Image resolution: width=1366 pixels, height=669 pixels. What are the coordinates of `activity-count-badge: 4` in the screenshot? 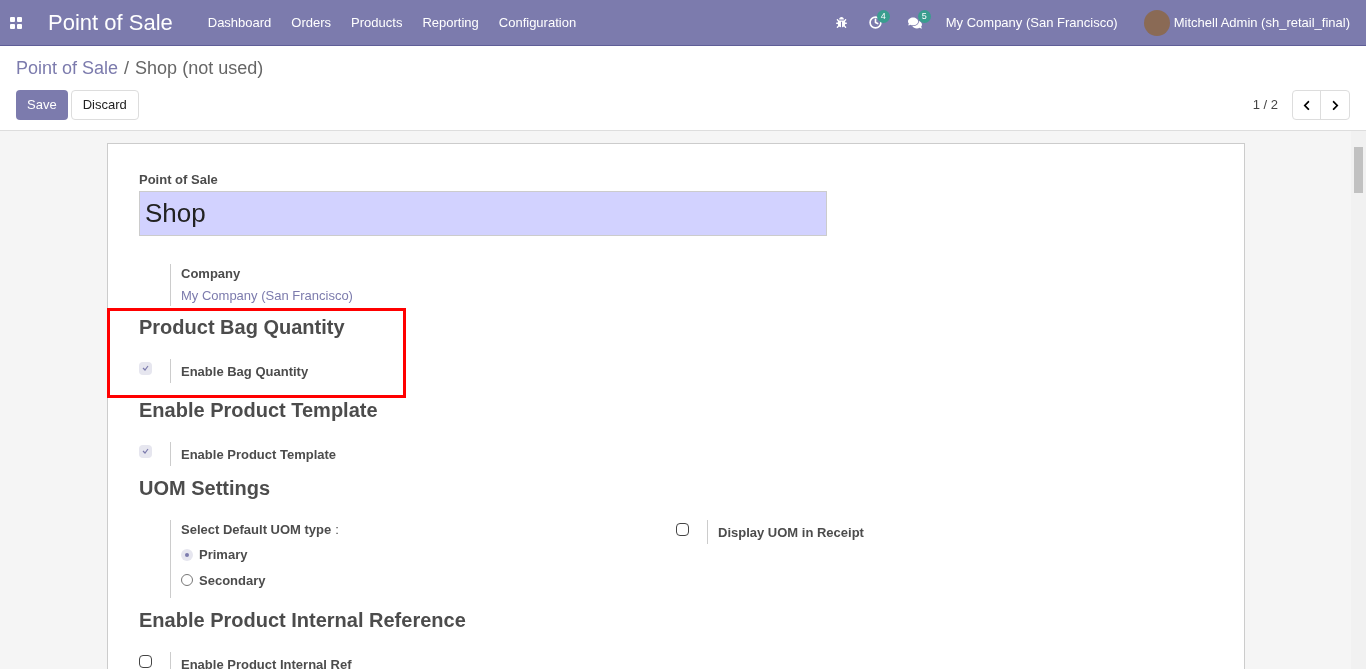 It's located at (883, 16).